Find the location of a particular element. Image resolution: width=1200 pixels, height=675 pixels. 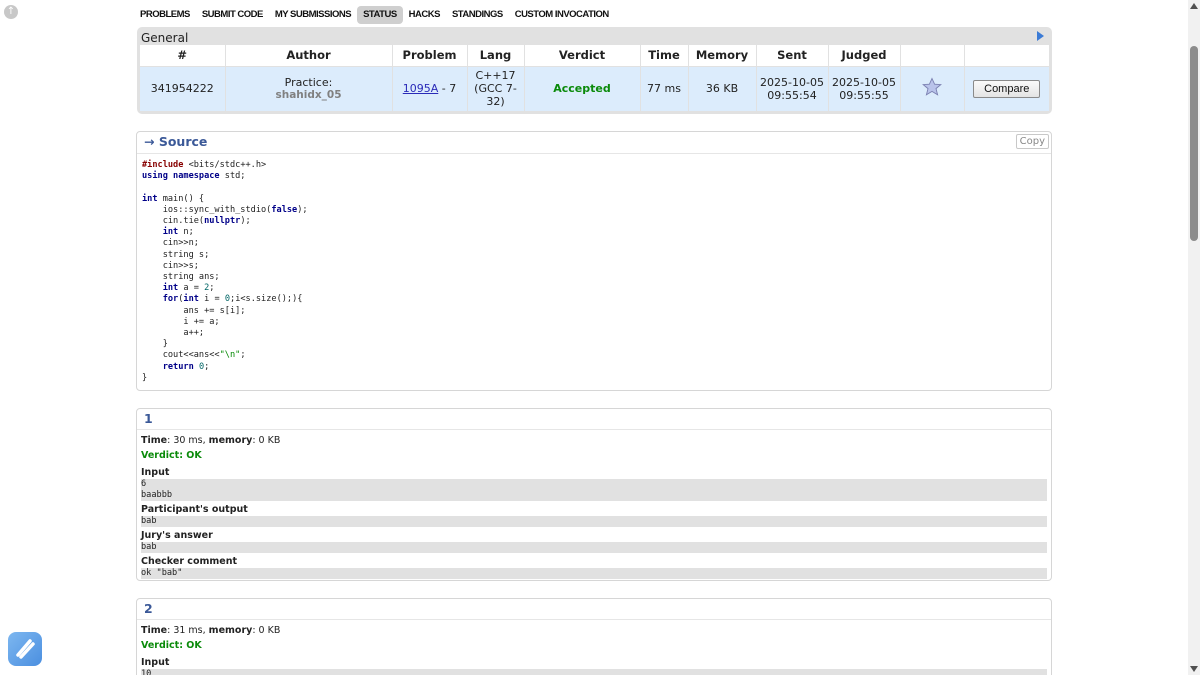

star-cell is located at coordinates (932, 88).